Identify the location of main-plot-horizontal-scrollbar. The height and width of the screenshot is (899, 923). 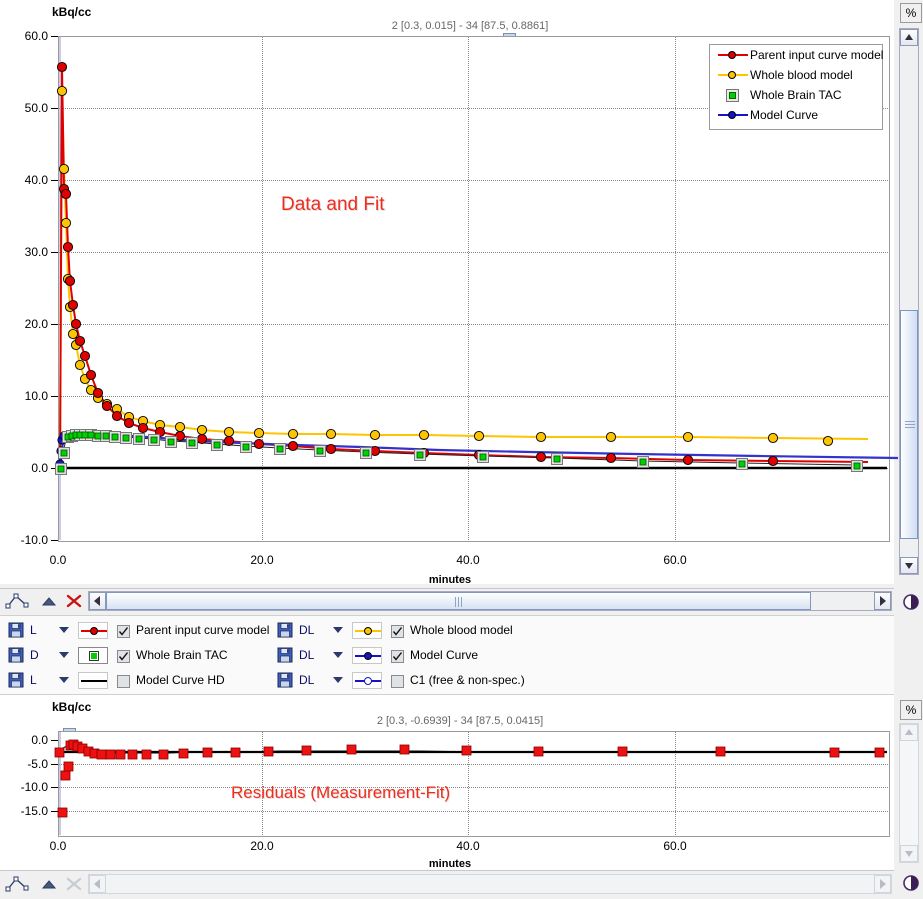
(490, 601).